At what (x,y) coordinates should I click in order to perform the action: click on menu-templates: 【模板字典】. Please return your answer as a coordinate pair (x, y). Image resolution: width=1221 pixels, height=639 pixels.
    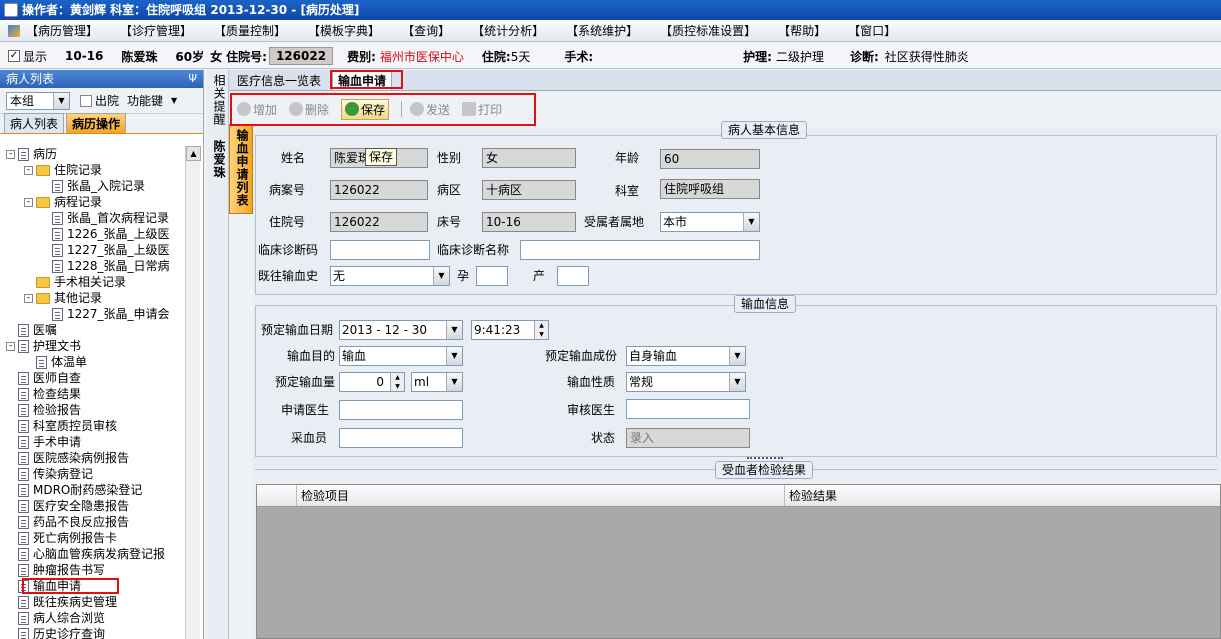
    Looking at the image, I should click on (344, 30).